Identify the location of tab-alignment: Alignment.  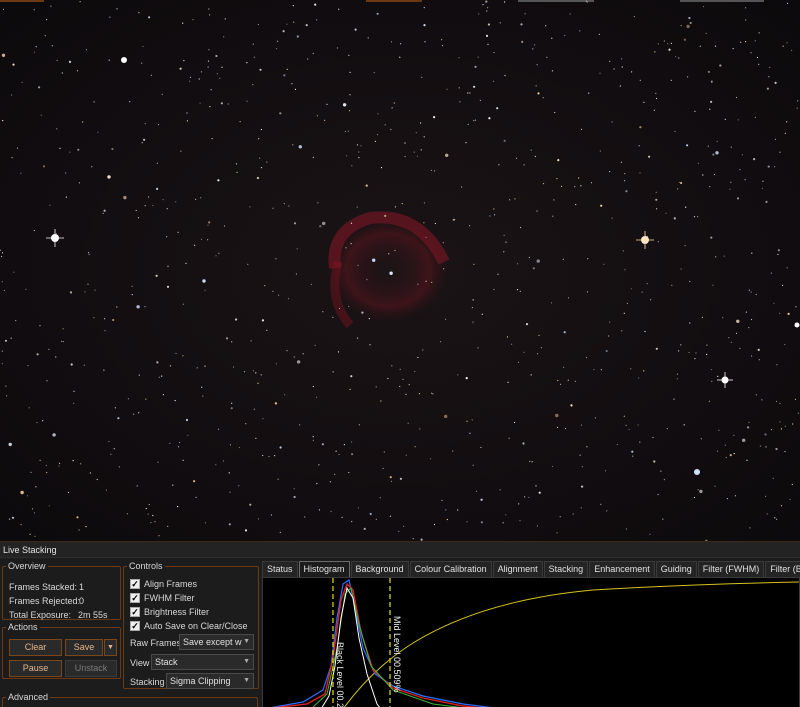
(517, 569).